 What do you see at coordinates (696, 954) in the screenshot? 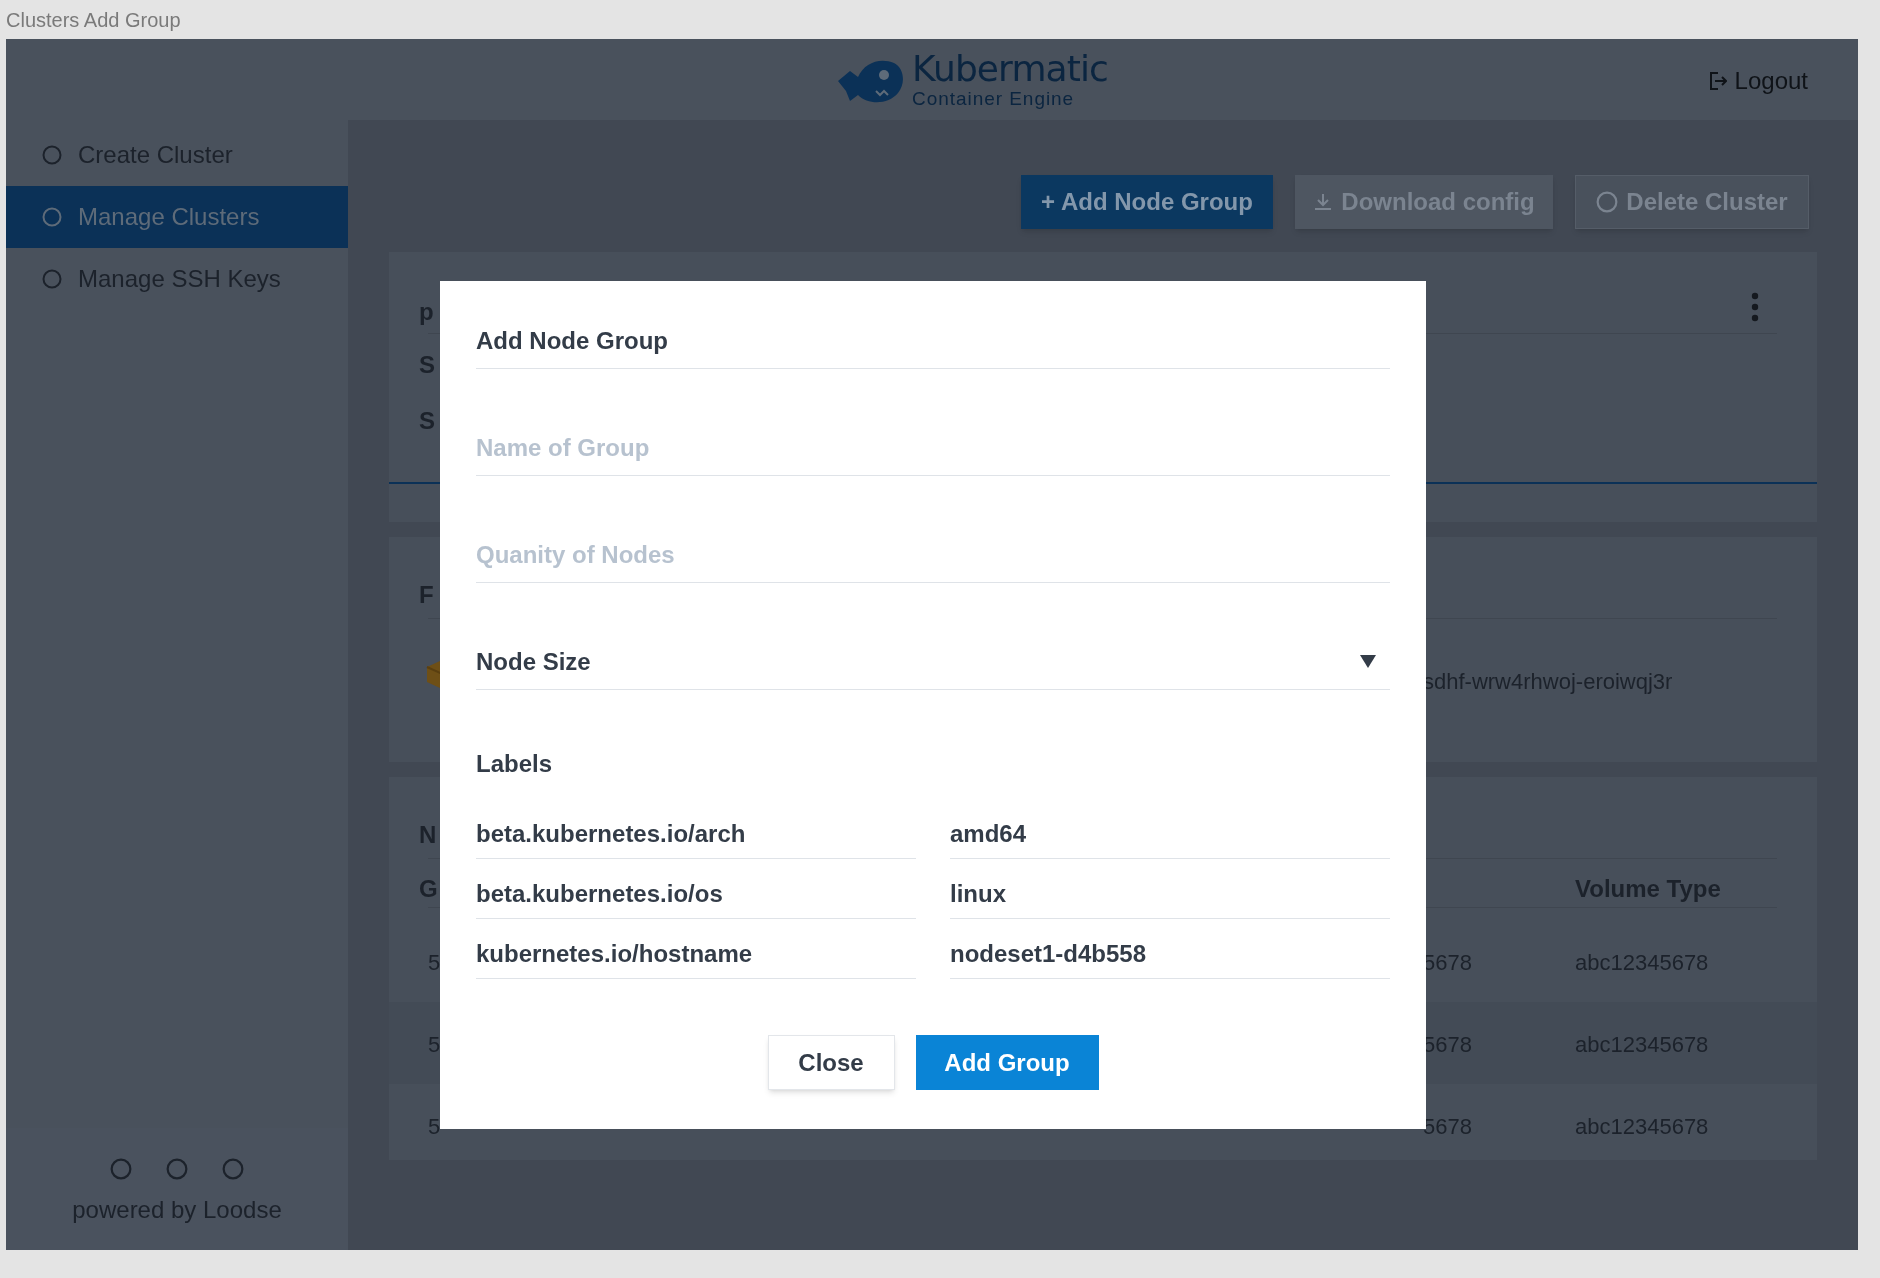
I see `label-key-field: kubernetes.io/hostname` at bounding box center [696, 954].